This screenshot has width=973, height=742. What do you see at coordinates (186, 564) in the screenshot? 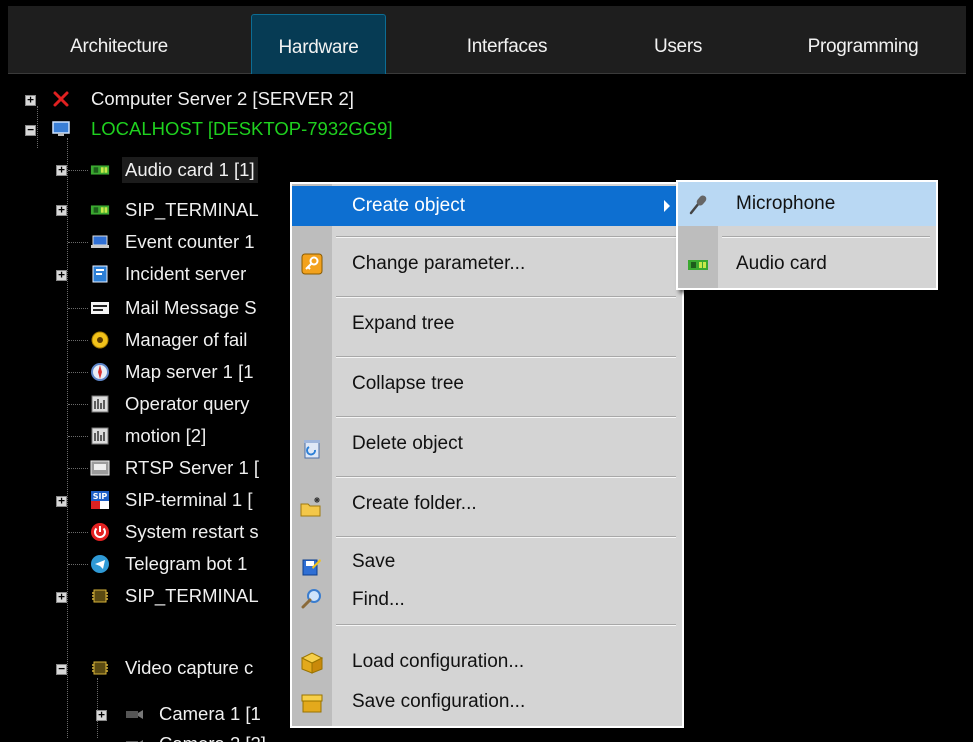
I see `tree-item-telegram-bot: Telegram bot 1` at bounding box center [186, 564].